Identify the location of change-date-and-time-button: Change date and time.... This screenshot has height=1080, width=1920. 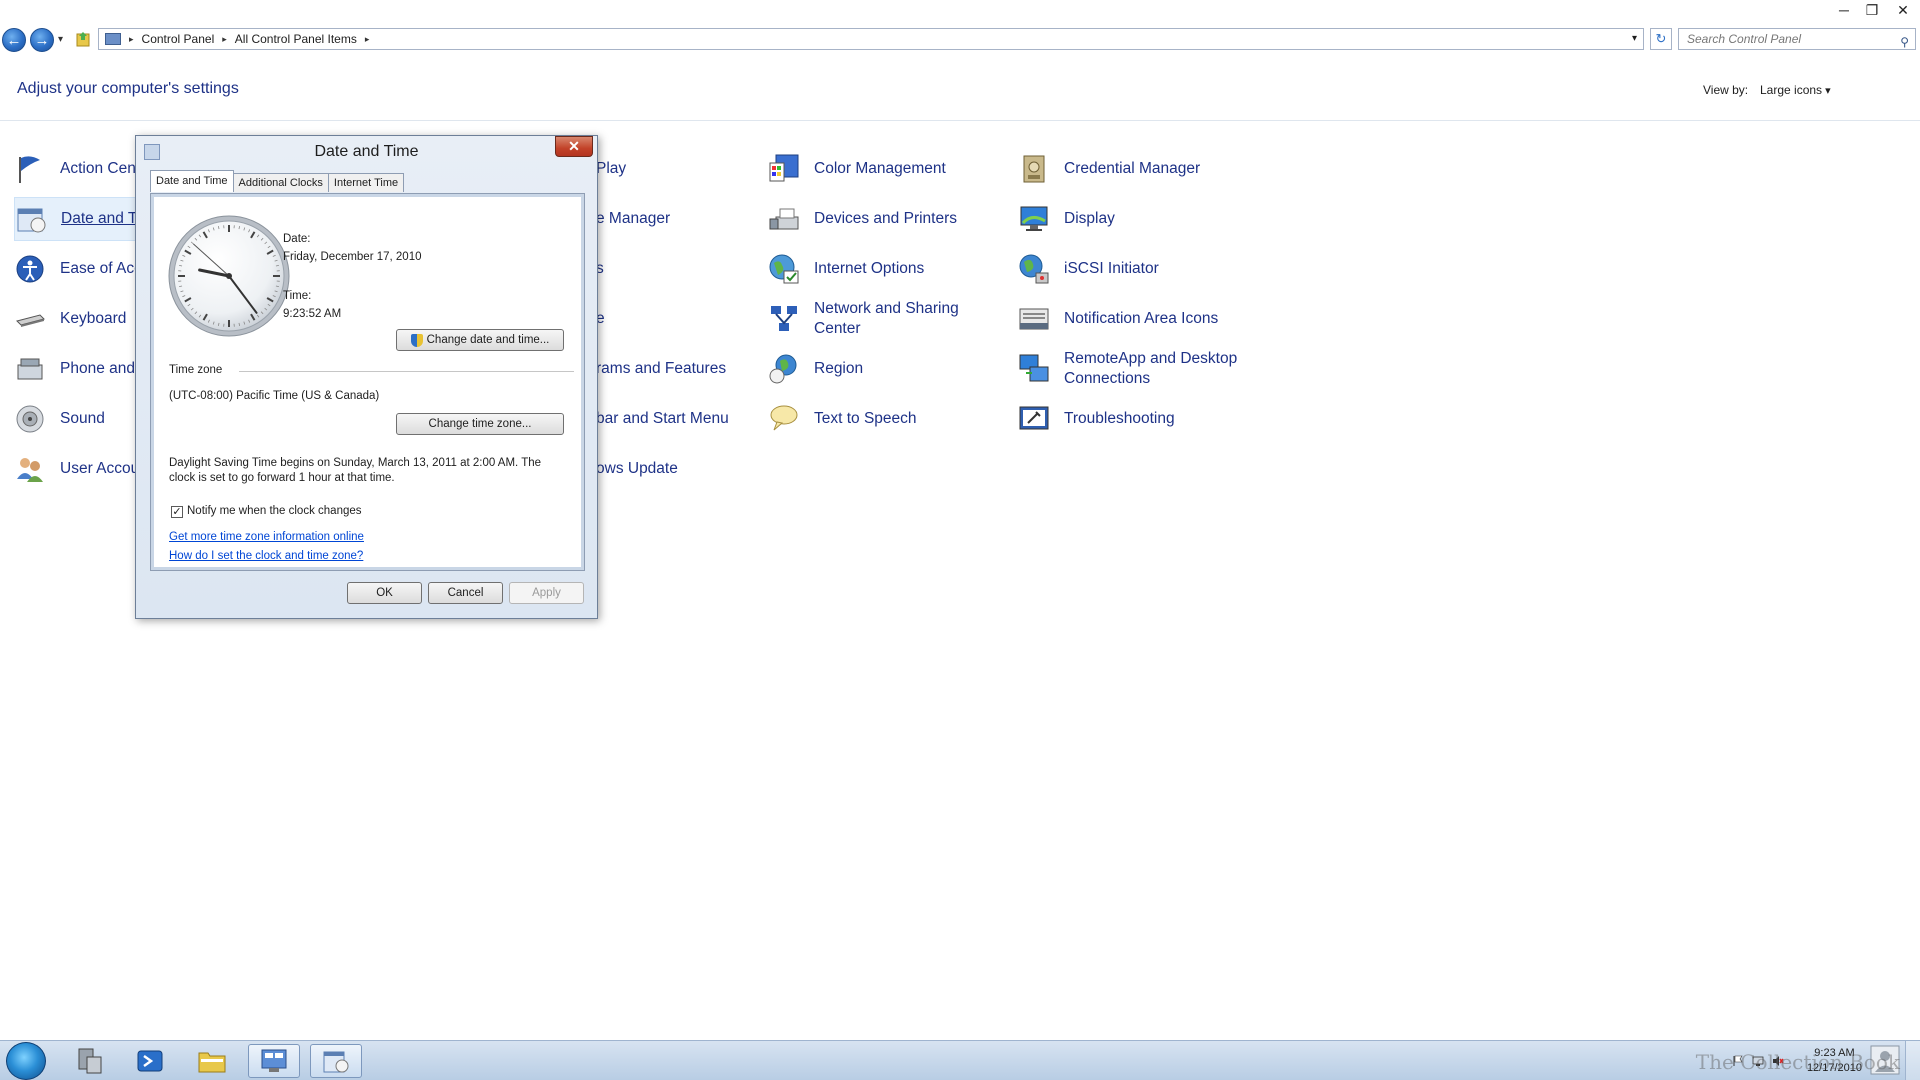
(480, 340).